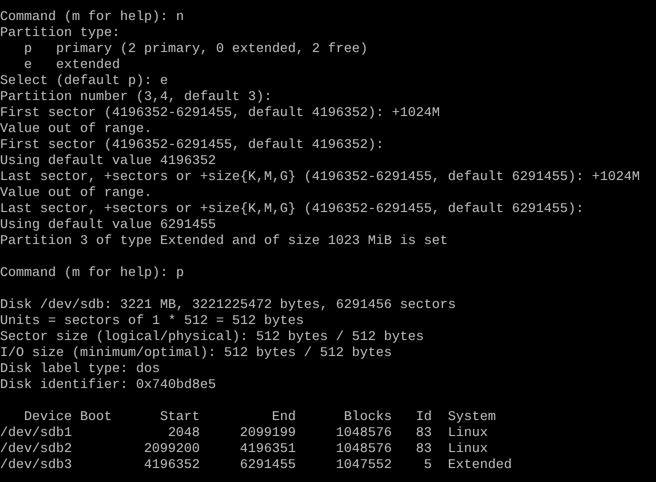  What do you see at coordinates (212, 338) in the screenshot?
I see `terminal-line: Sector size (logical/physical): 512 bytes / 512 bytes` at bounding box center [212, 338].